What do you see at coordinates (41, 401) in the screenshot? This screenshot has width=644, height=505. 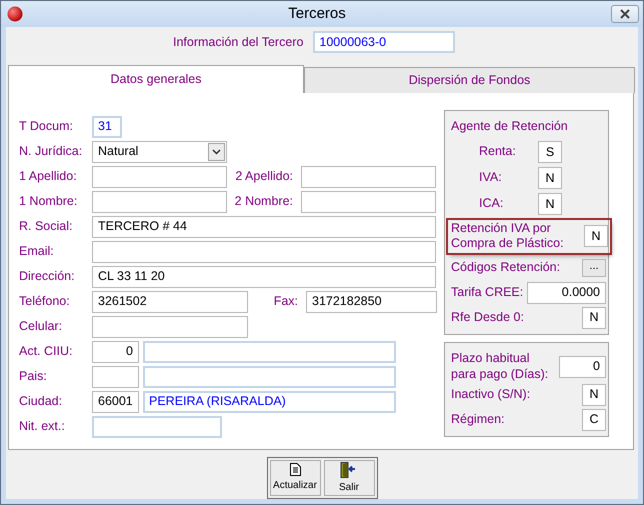 I see `field-label: Ciudad:` at bounding box center [41, 401].